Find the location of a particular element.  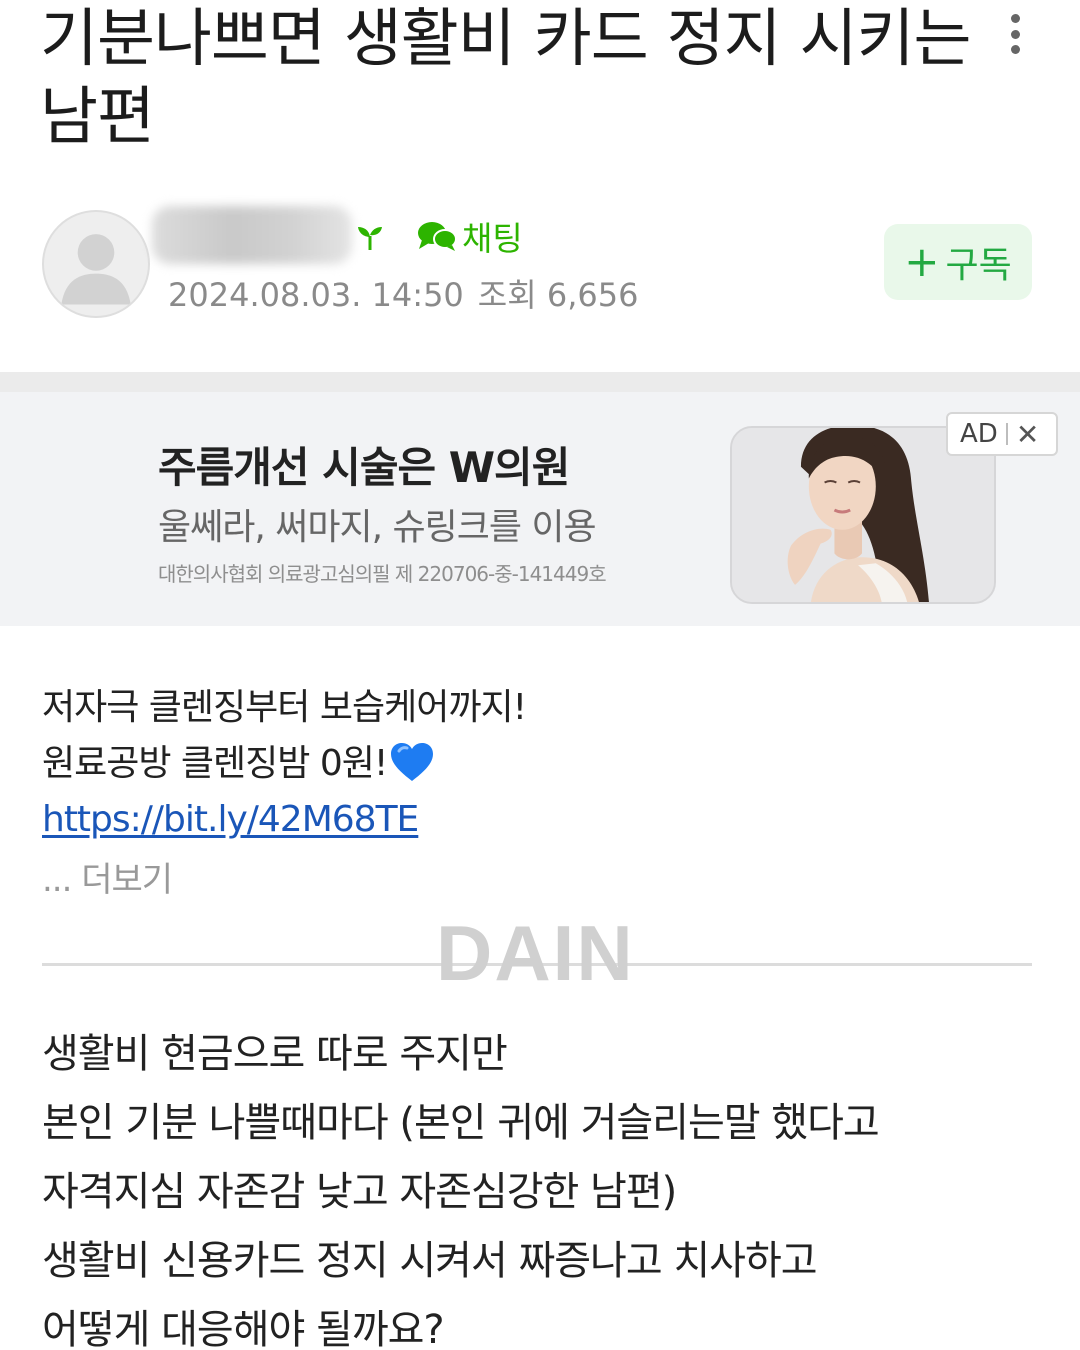

body-line: 본인 기분 나쁠때마다 (본인 귀에 거슬리는말 했다고 is located at coordinates (461, 1123).